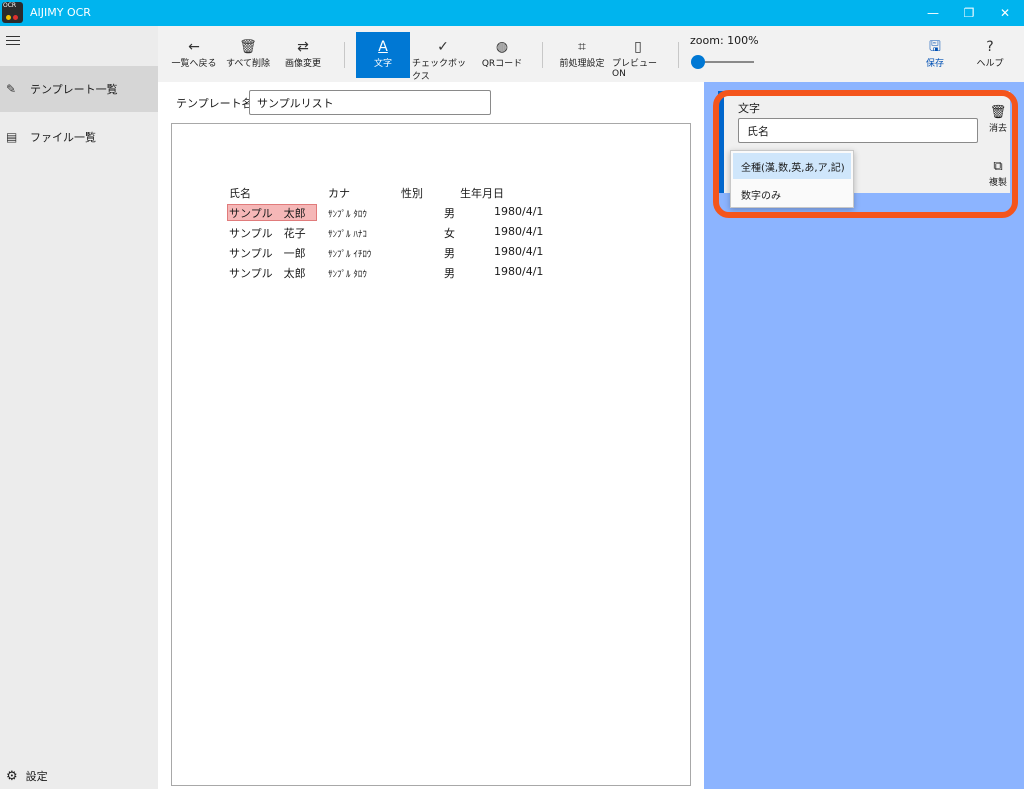 This screenshot has width=1024, height=789. What do you see at coordinates (11, 89) in the screenshot?
I see `edit-template-icon: ✎` at bounding box center [11, 89].